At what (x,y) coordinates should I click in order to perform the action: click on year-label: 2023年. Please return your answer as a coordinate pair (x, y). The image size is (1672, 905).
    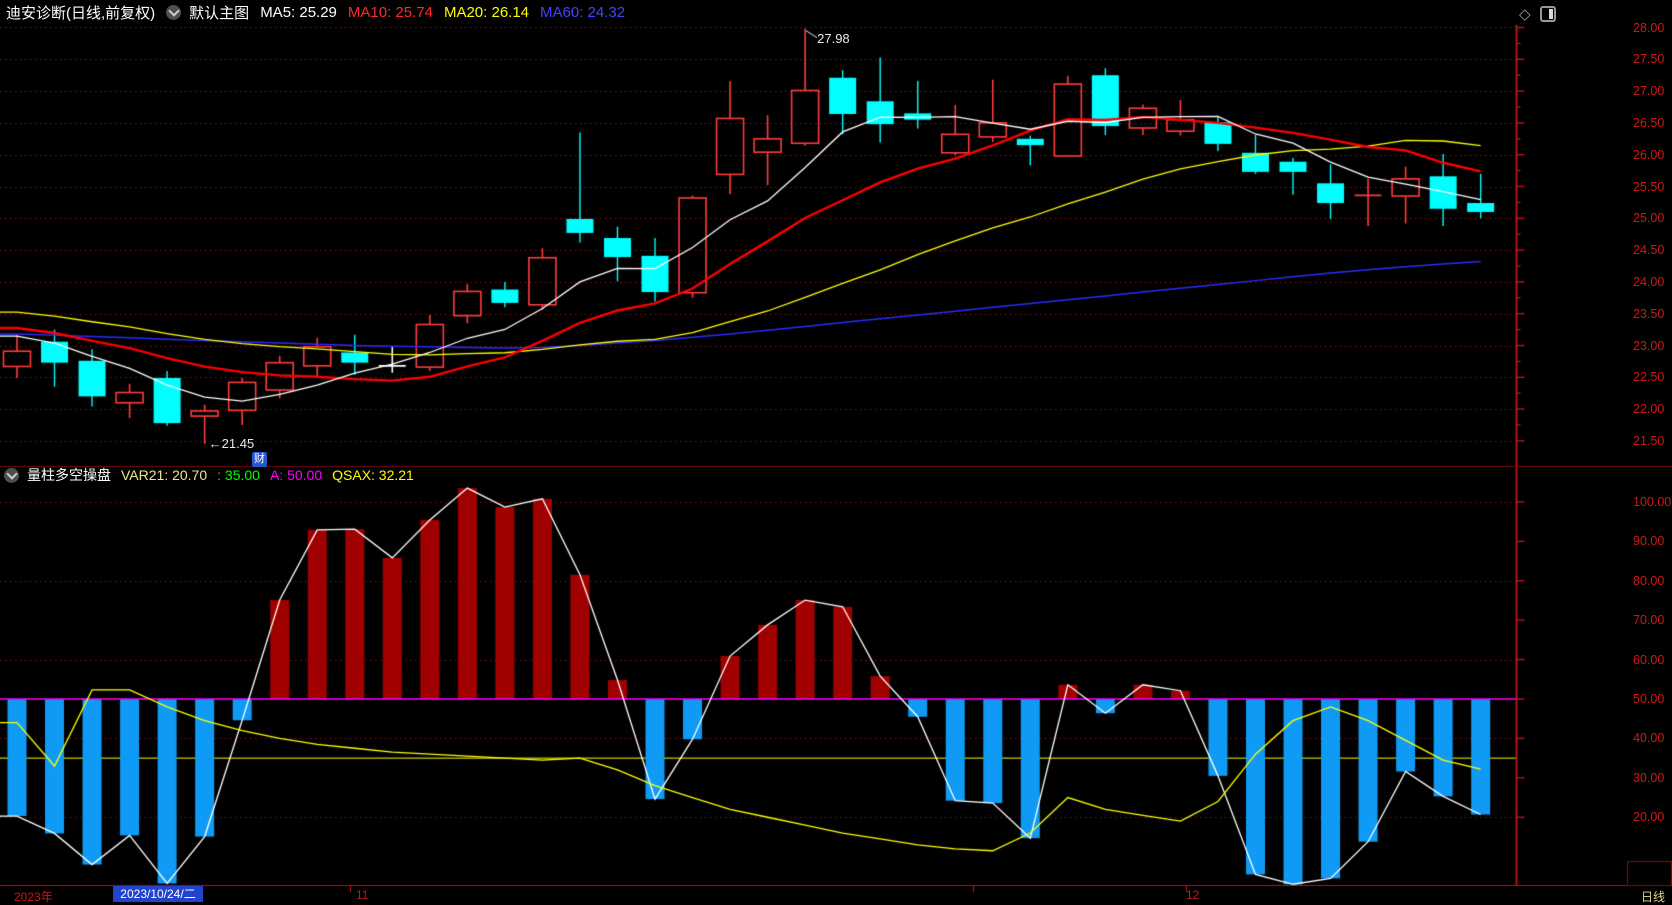
    Looking at the image, I should click on (33, 897).